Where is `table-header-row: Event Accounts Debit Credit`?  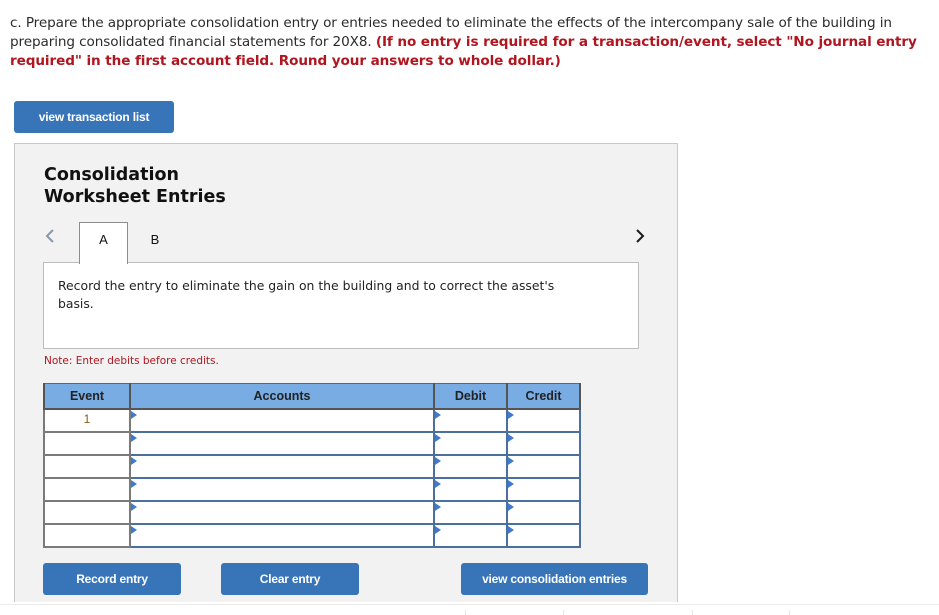 table-header-row: Event Accounts Debit Credit is located at coordinates (312, 396).